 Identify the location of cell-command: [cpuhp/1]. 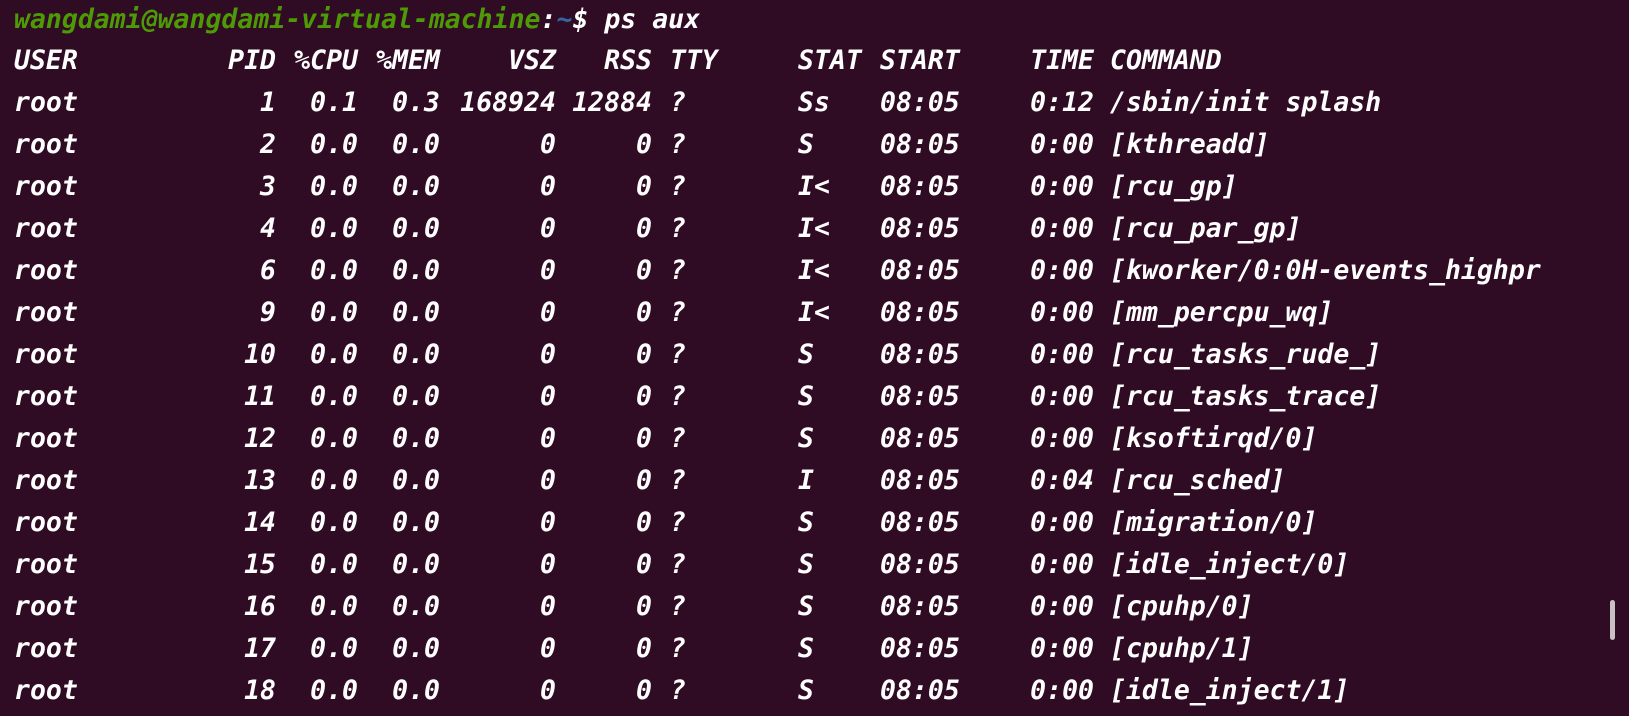
(1182, 648).